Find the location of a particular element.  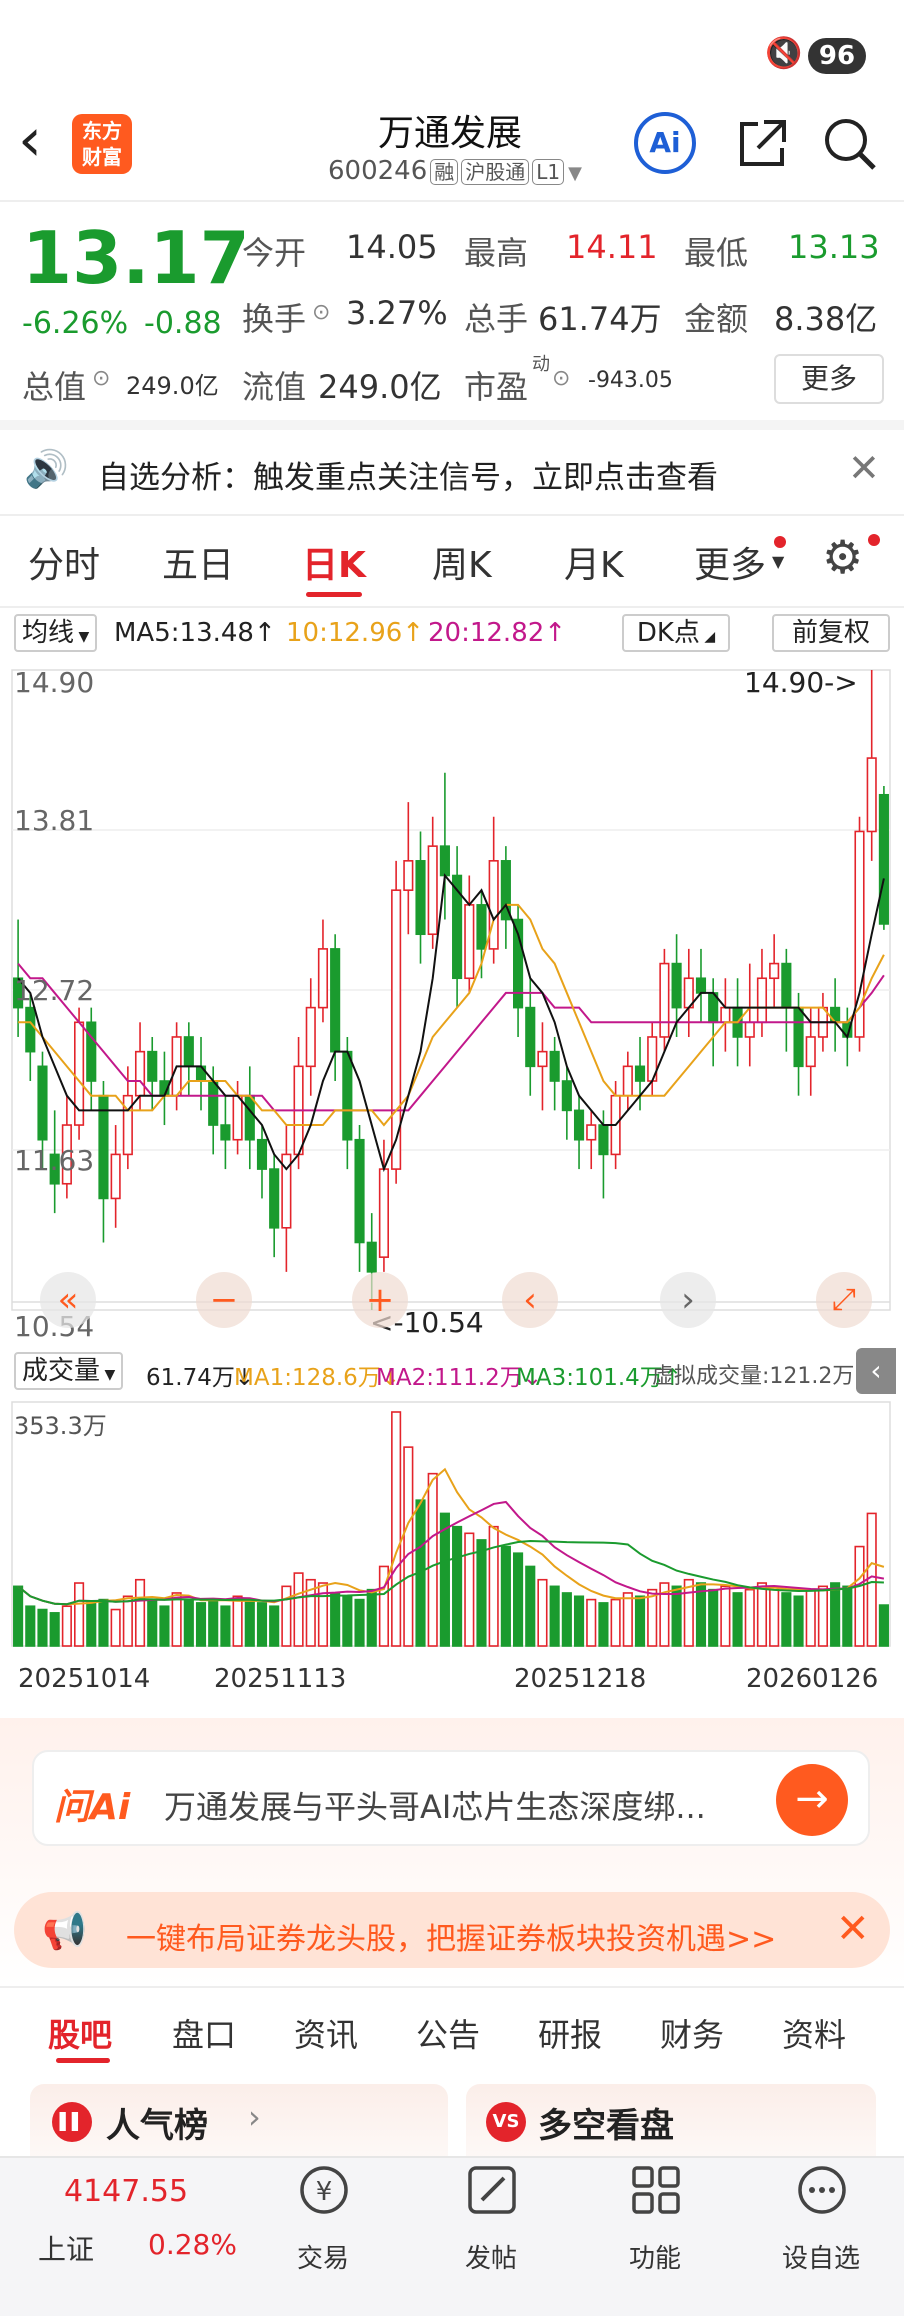

tab-news: 资讯 is located at coordinates (326, 2033).